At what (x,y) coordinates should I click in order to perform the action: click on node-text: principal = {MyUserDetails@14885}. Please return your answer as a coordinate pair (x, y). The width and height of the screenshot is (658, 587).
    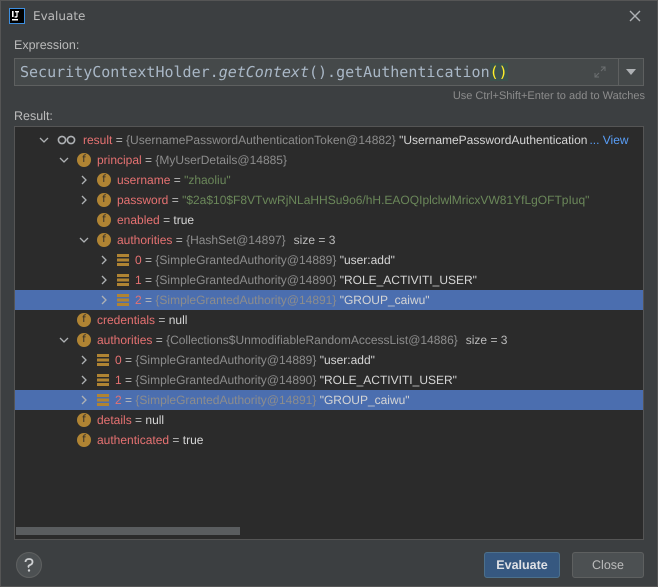
    Looking at the image, I should click on (192, 160).